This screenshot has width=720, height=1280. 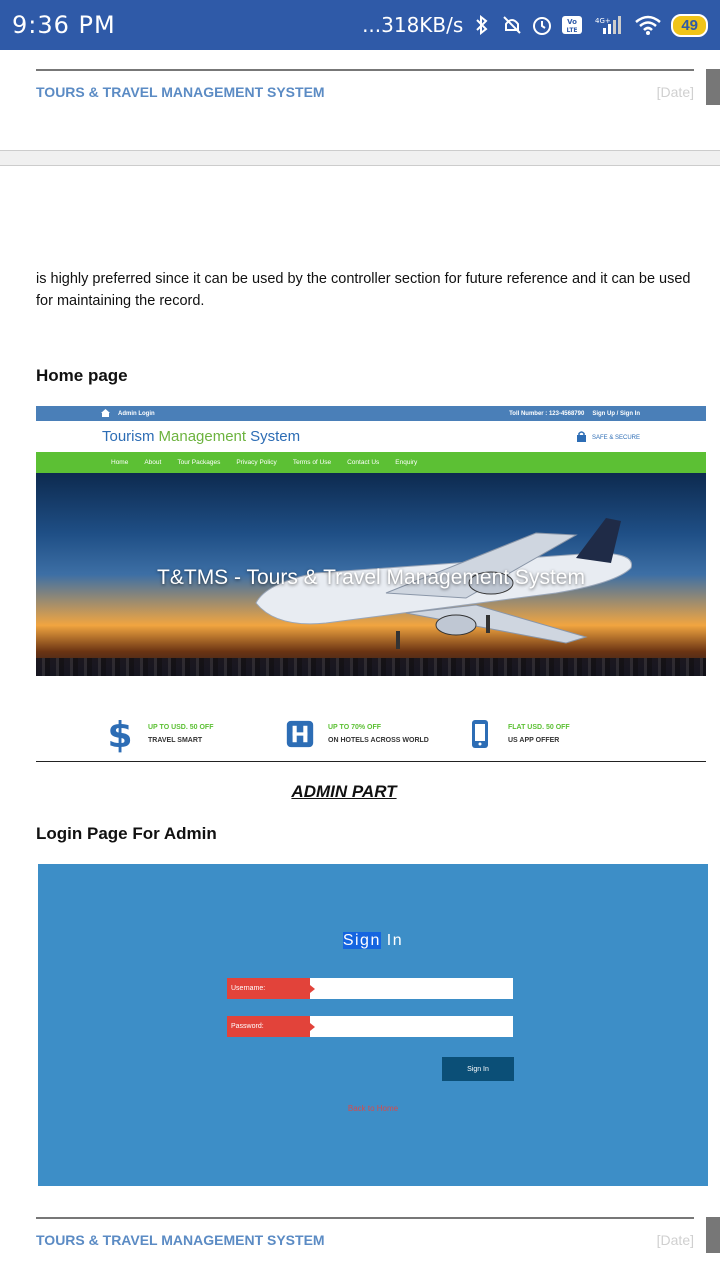 What do you see at coordinates (136, 413) in the screenshot?
I see `admin-login-link: Admin Login` at bounding box center [136, 413].